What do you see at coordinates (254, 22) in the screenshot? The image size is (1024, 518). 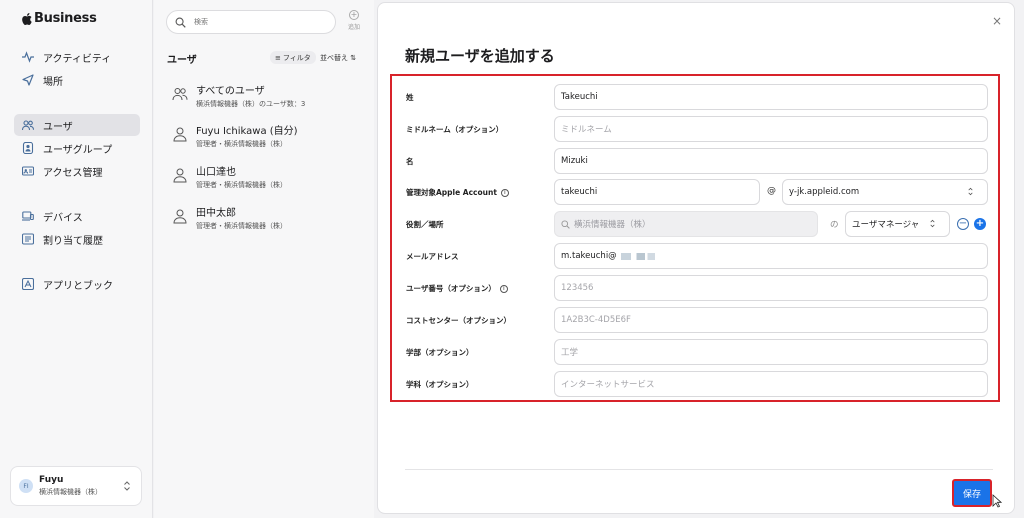 I see `search-input` at bounding box center [254, 22].